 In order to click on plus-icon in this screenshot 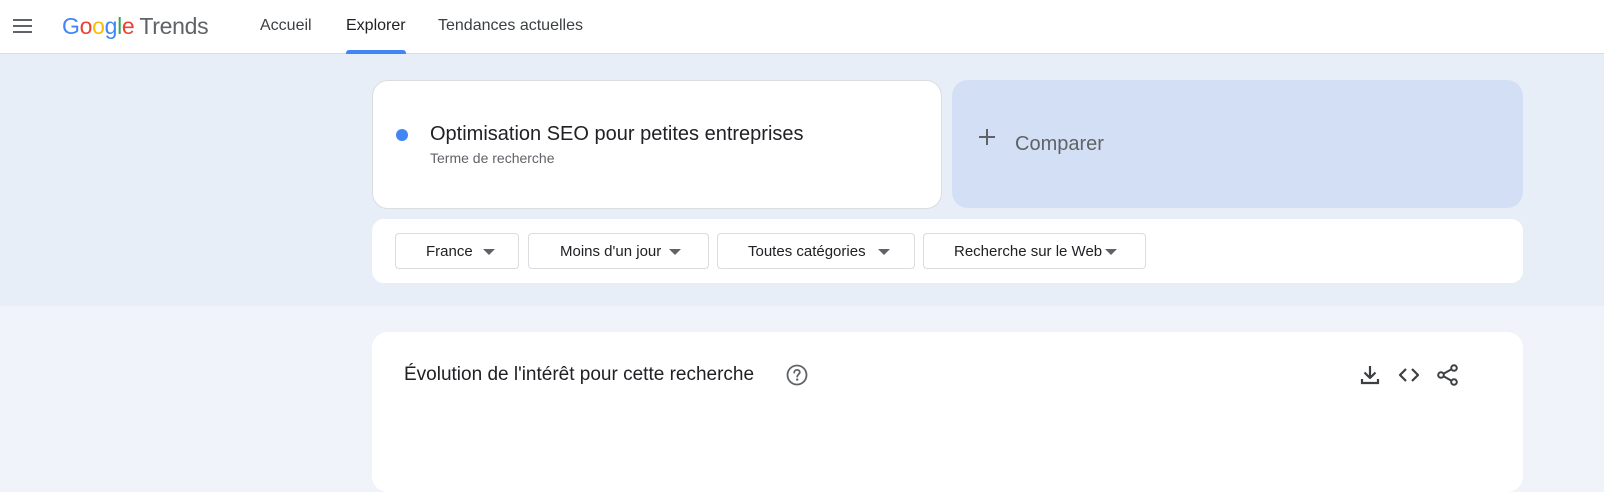, I will do `click(987, 137)`.